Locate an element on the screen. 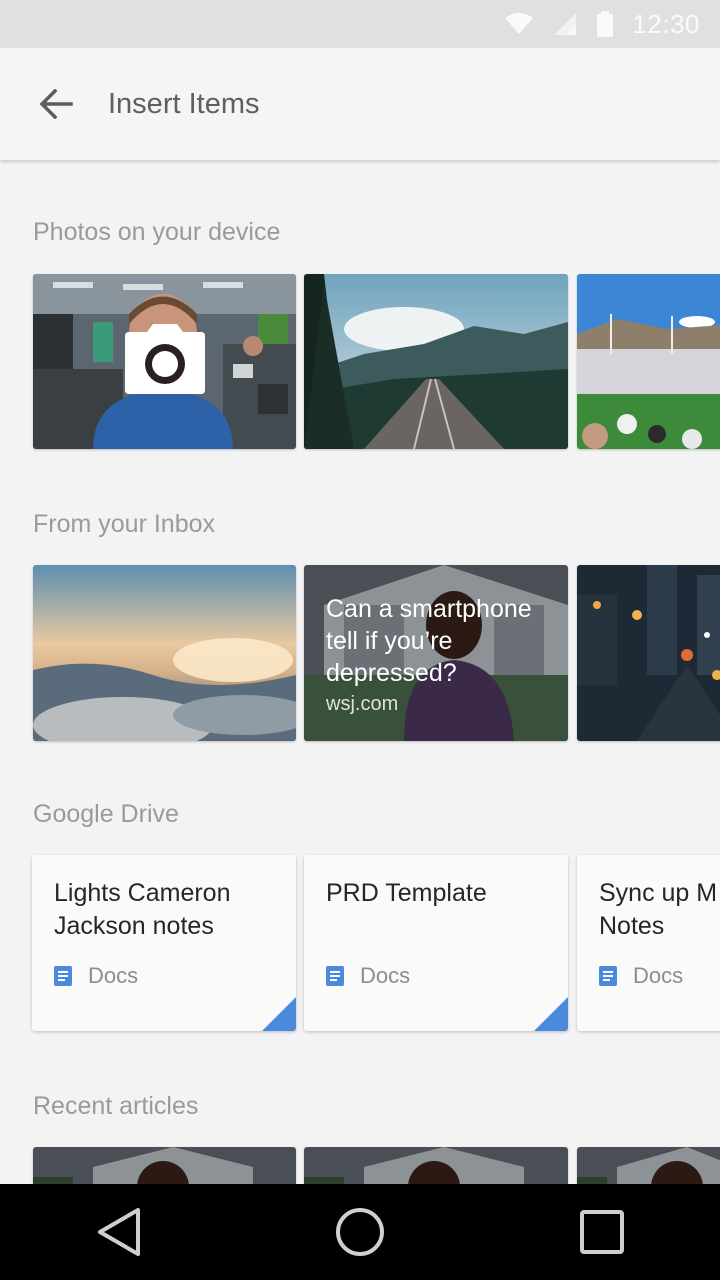 This screenshot has width=720, height=1280. nav-home-button is located at coordinates (360, 1232).